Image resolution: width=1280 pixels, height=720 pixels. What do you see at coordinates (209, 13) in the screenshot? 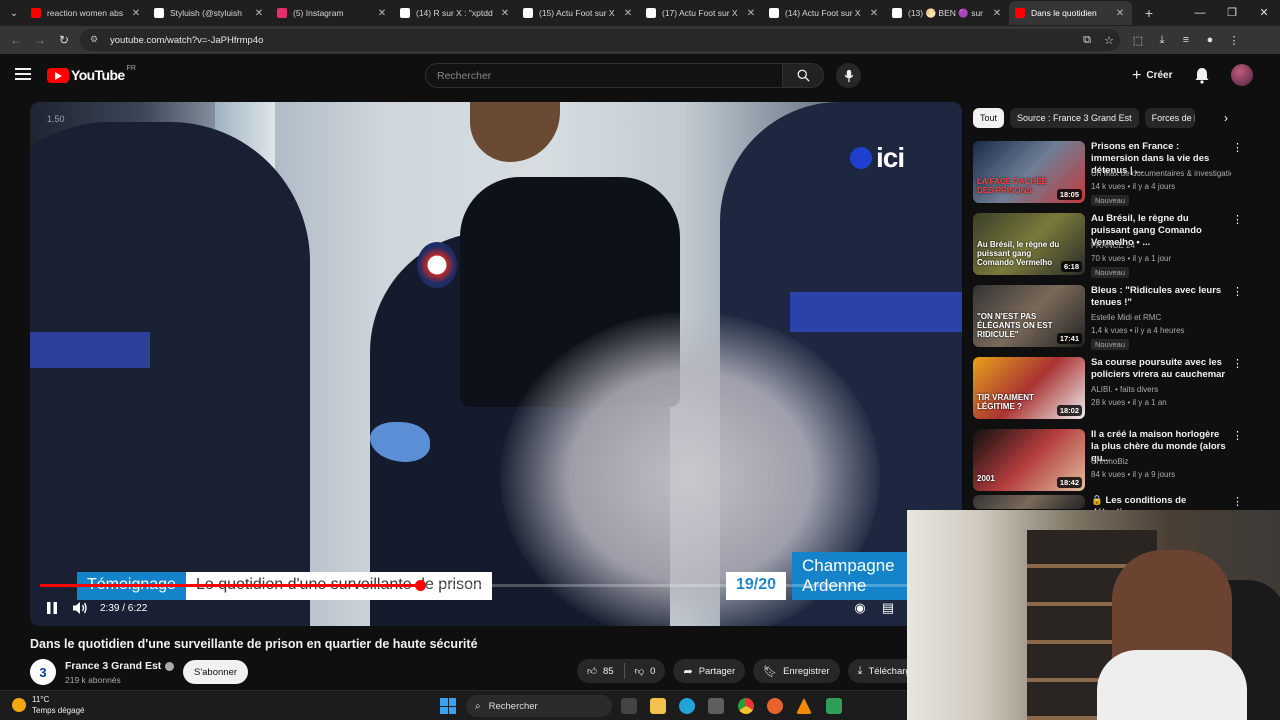
I see `browser-tab: Styluish (@styluish ✕` at bounding box center [209, 13].